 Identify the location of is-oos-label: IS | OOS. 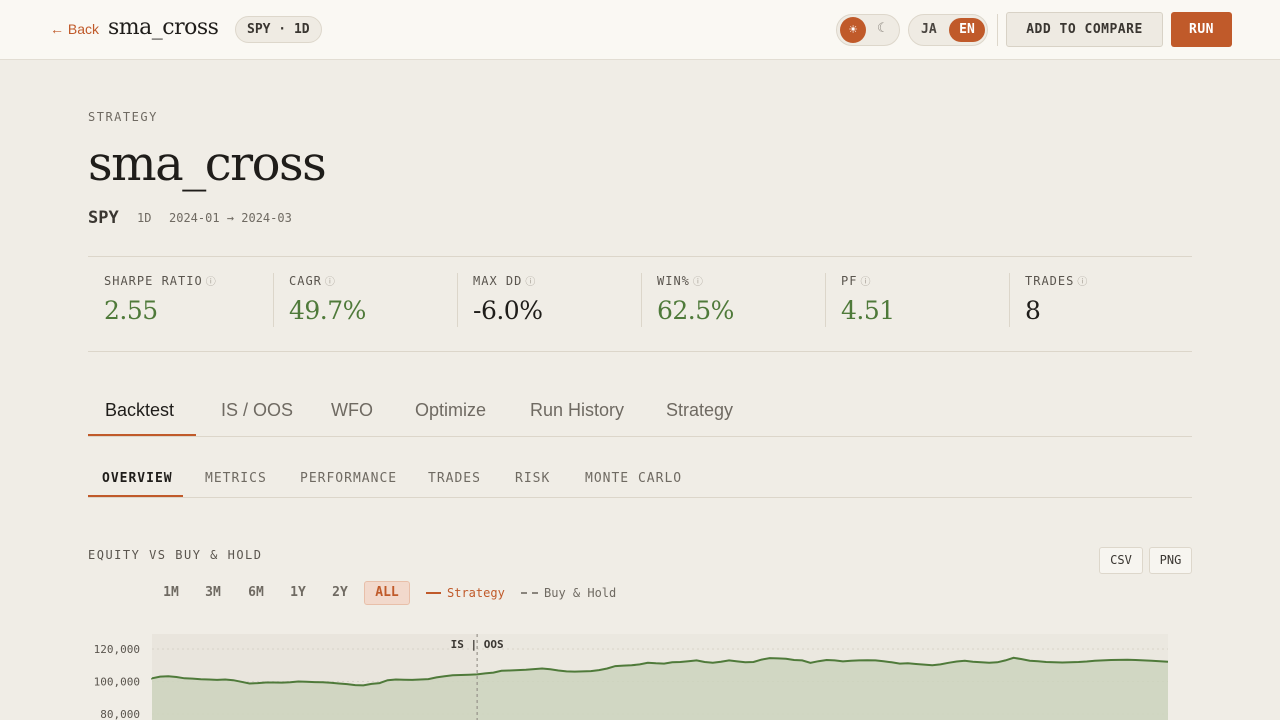
(477, 644).